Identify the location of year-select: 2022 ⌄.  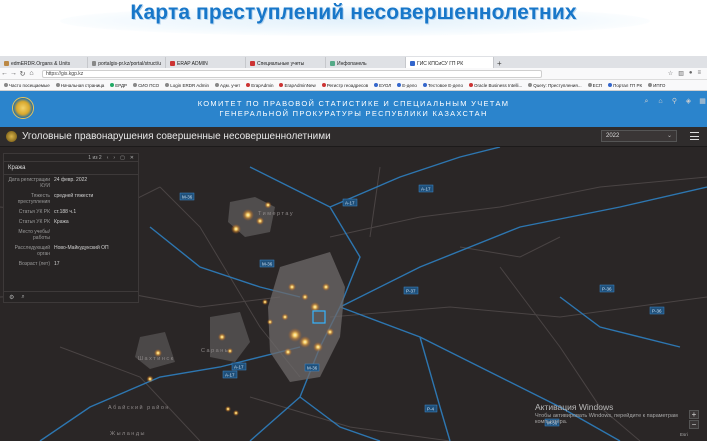
(639, 136).